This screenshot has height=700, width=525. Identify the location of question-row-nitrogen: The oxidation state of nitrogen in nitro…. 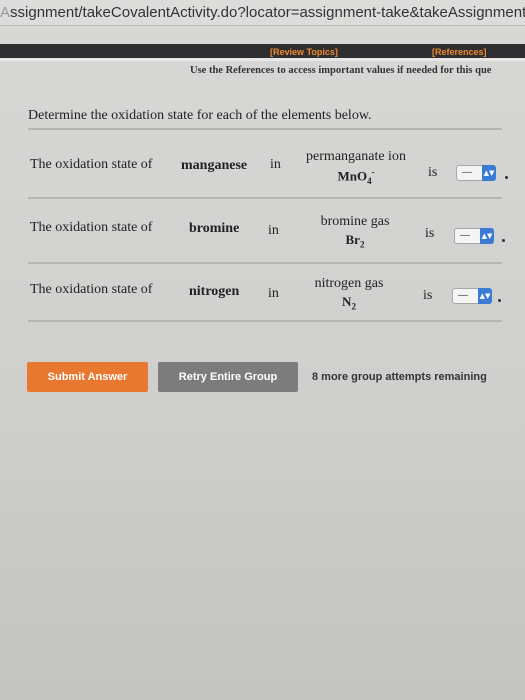
(262, 302).